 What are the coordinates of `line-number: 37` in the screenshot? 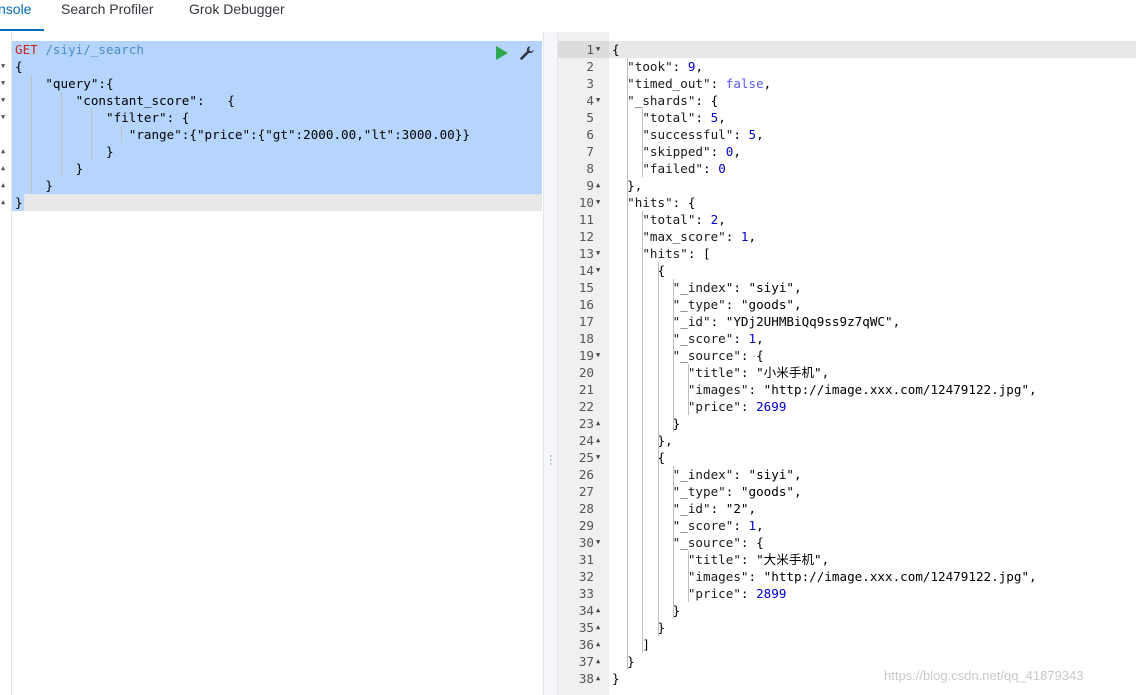 It's located at (586, 661).